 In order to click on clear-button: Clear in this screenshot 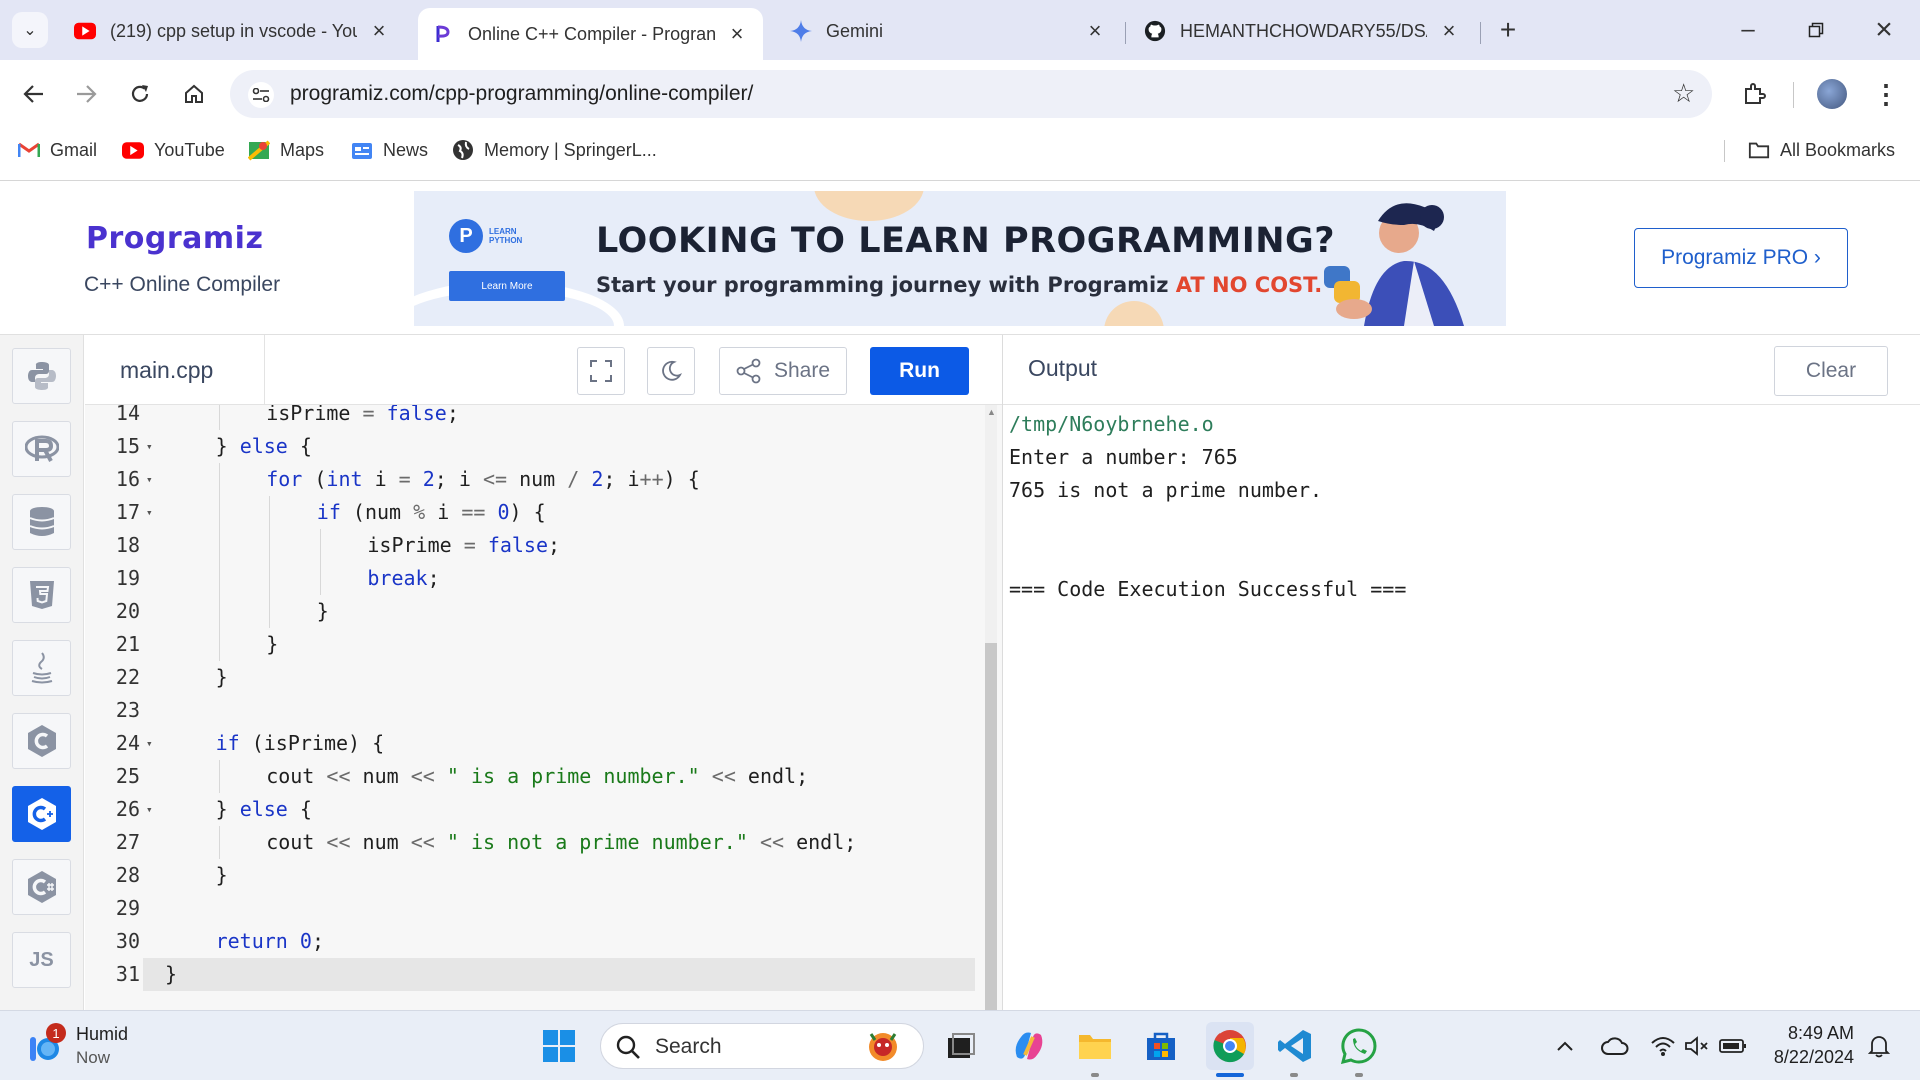, I will do `click(1831, 371)`.